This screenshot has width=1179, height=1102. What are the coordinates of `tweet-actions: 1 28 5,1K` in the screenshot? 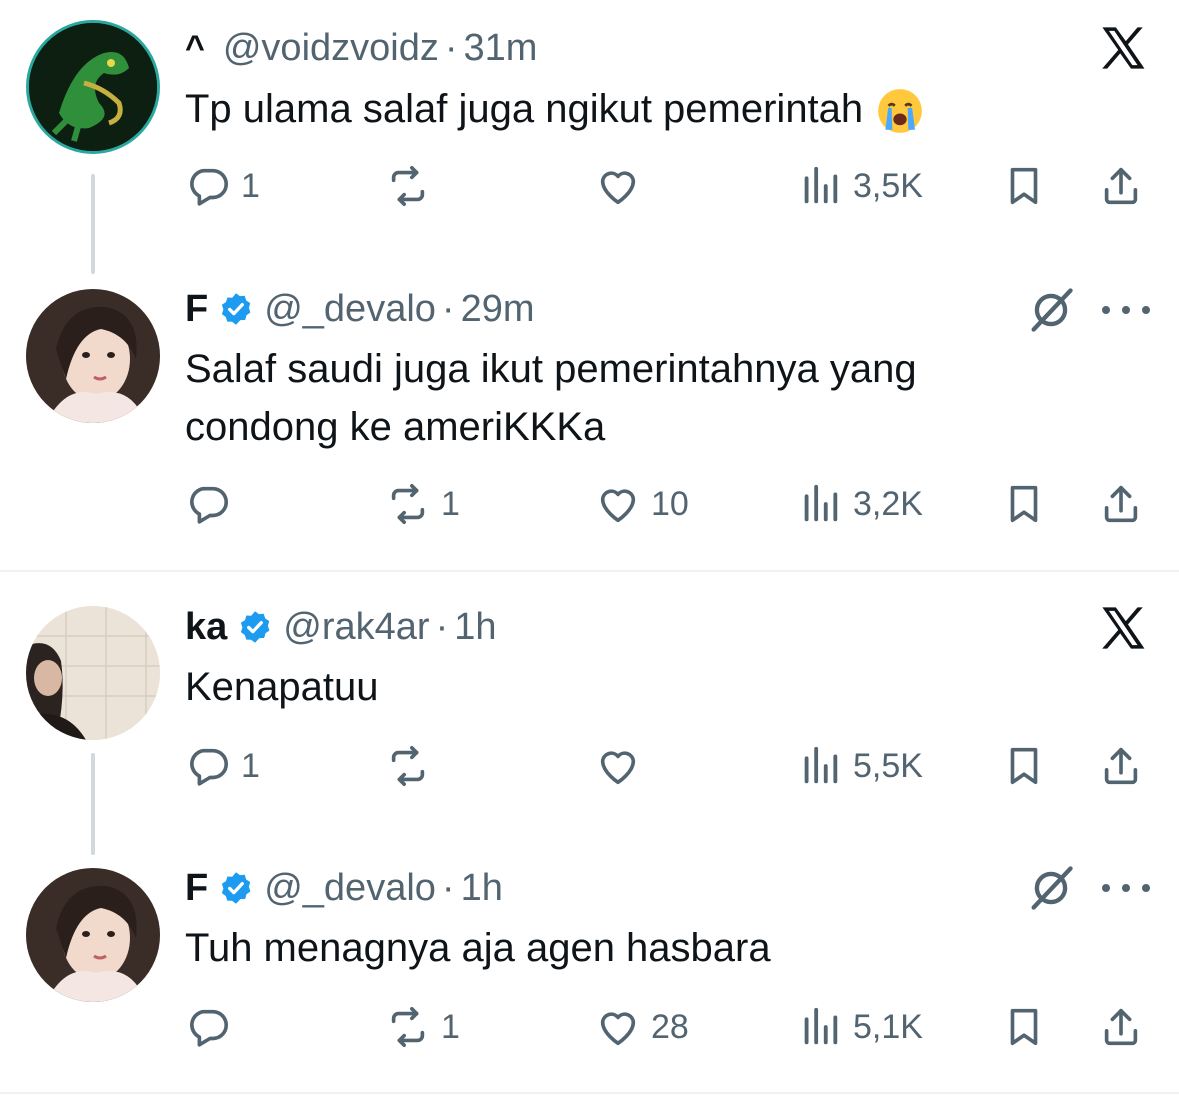 It's located at (672, 1027).